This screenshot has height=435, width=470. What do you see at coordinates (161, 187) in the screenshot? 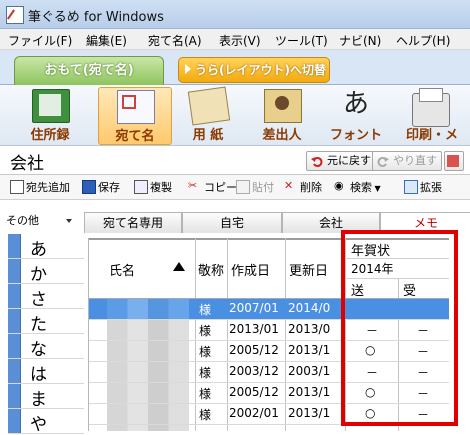
I see `duplicate-label: 複製` at bounding box center [161, 187].